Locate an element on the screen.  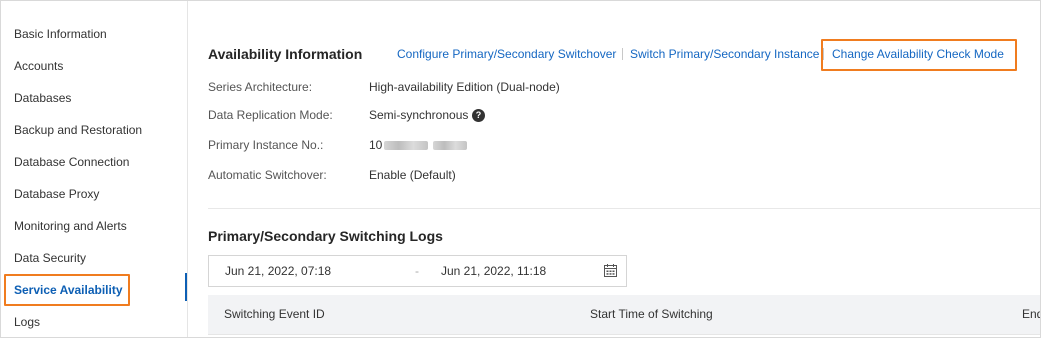
field-label-auto-switchover: Automatic Switchover: is located at coordinates (267, 175).